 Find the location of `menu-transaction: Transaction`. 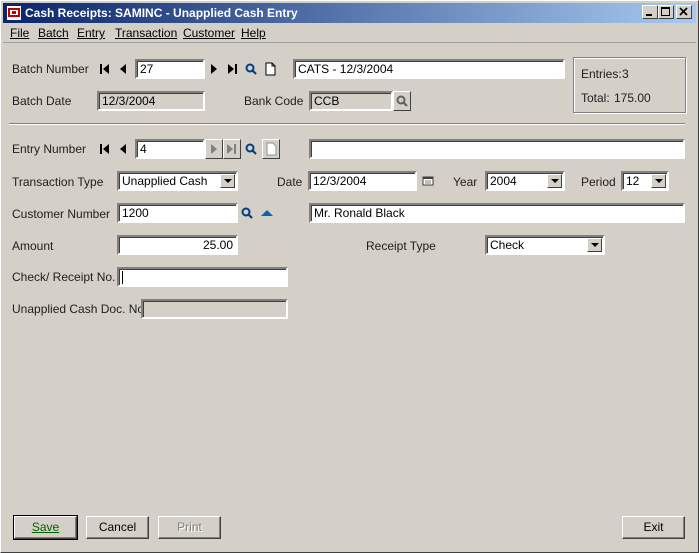

menu-transaction: Transaction is located at coordinates (146, 33).